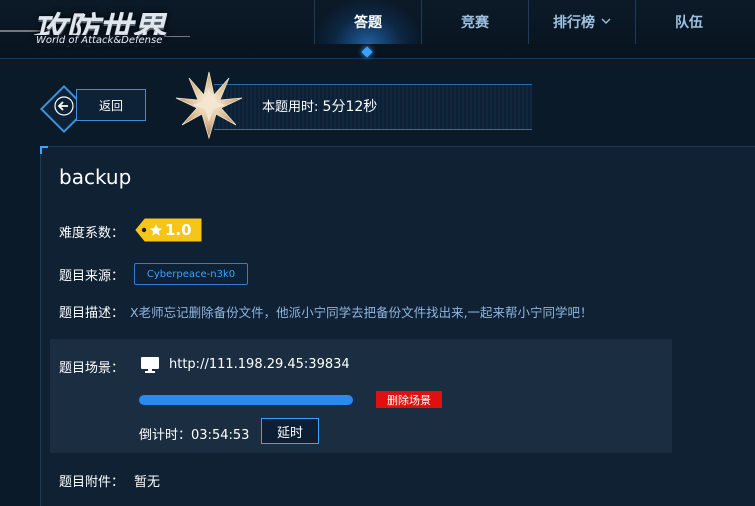 The image size is (755, 506). What do you see at coordinates (350, 107) in the screenshot?
I see `timer-value: 5分12秒` at bounding box center [350, 107].